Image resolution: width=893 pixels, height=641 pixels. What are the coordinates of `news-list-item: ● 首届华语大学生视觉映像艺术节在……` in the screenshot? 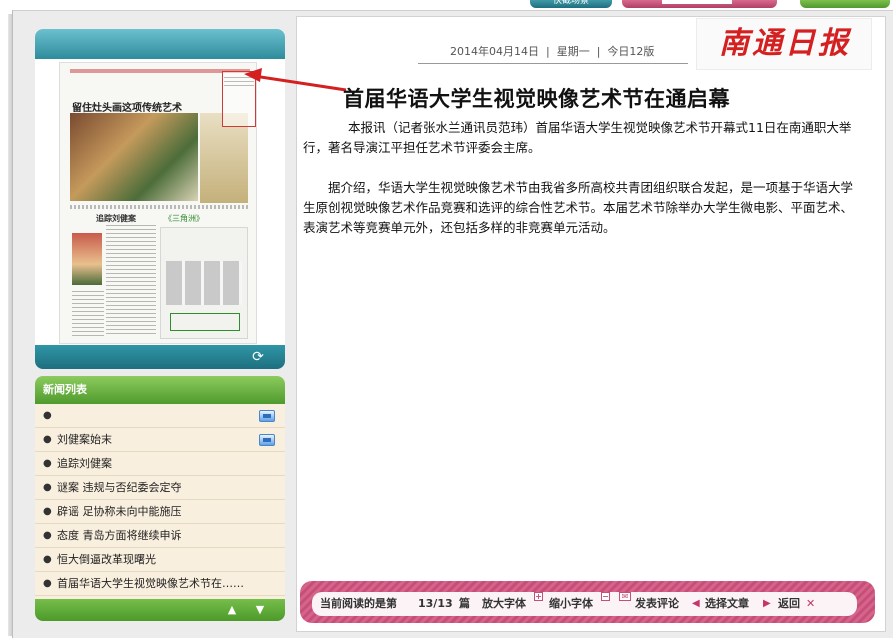 It's located at (160, 584).